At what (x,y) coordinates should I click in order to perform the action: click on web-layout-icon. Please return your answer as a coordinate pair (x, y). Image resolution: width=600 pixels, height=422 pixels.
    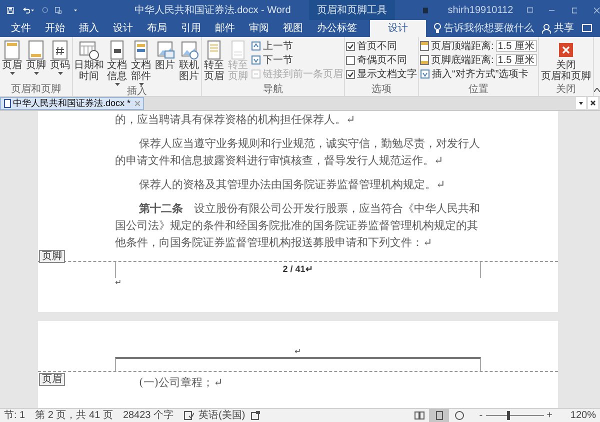
    Looking at the image, I should click on (459, 415).